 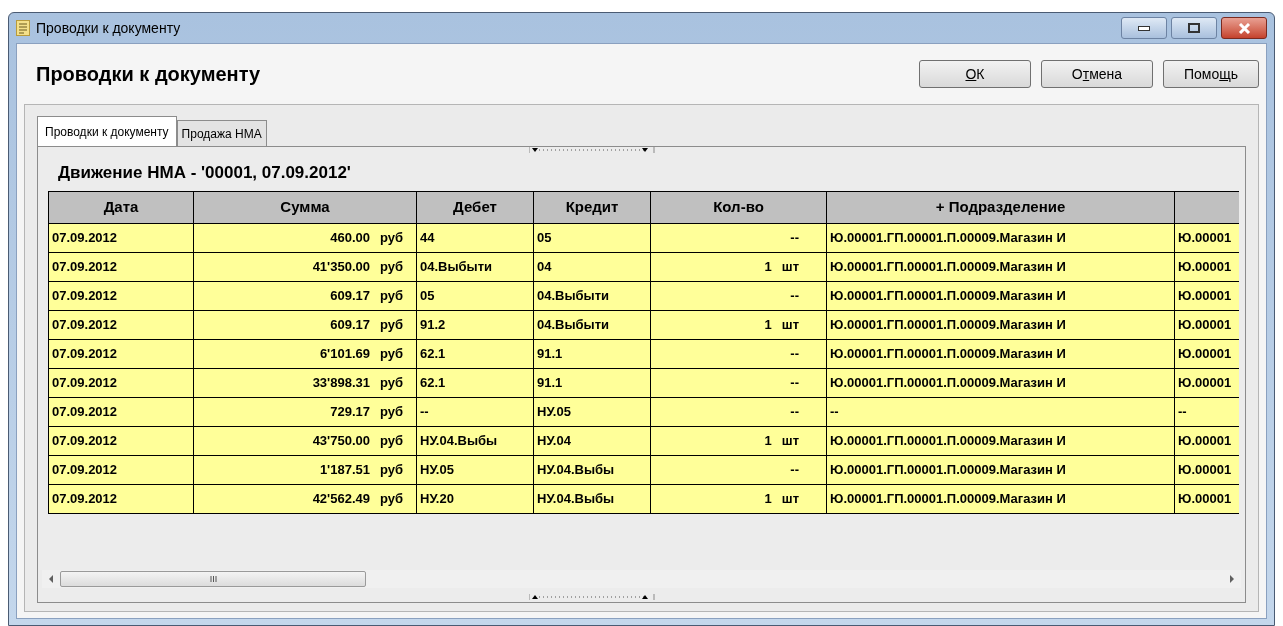 I want to click on dialog-button: Отмена, so click(x=1097, y=74).